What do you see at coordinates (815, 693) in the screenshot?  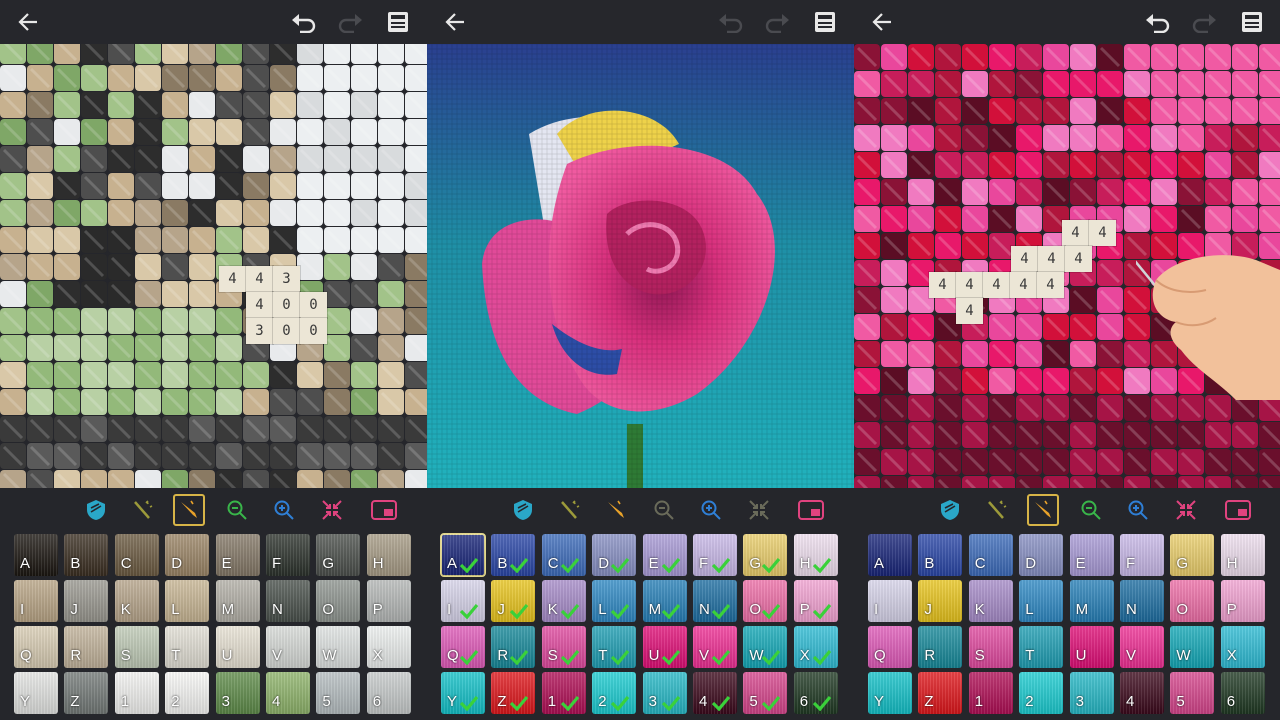 I see `palette-swatch: 6` at bounding box center [815, 693].